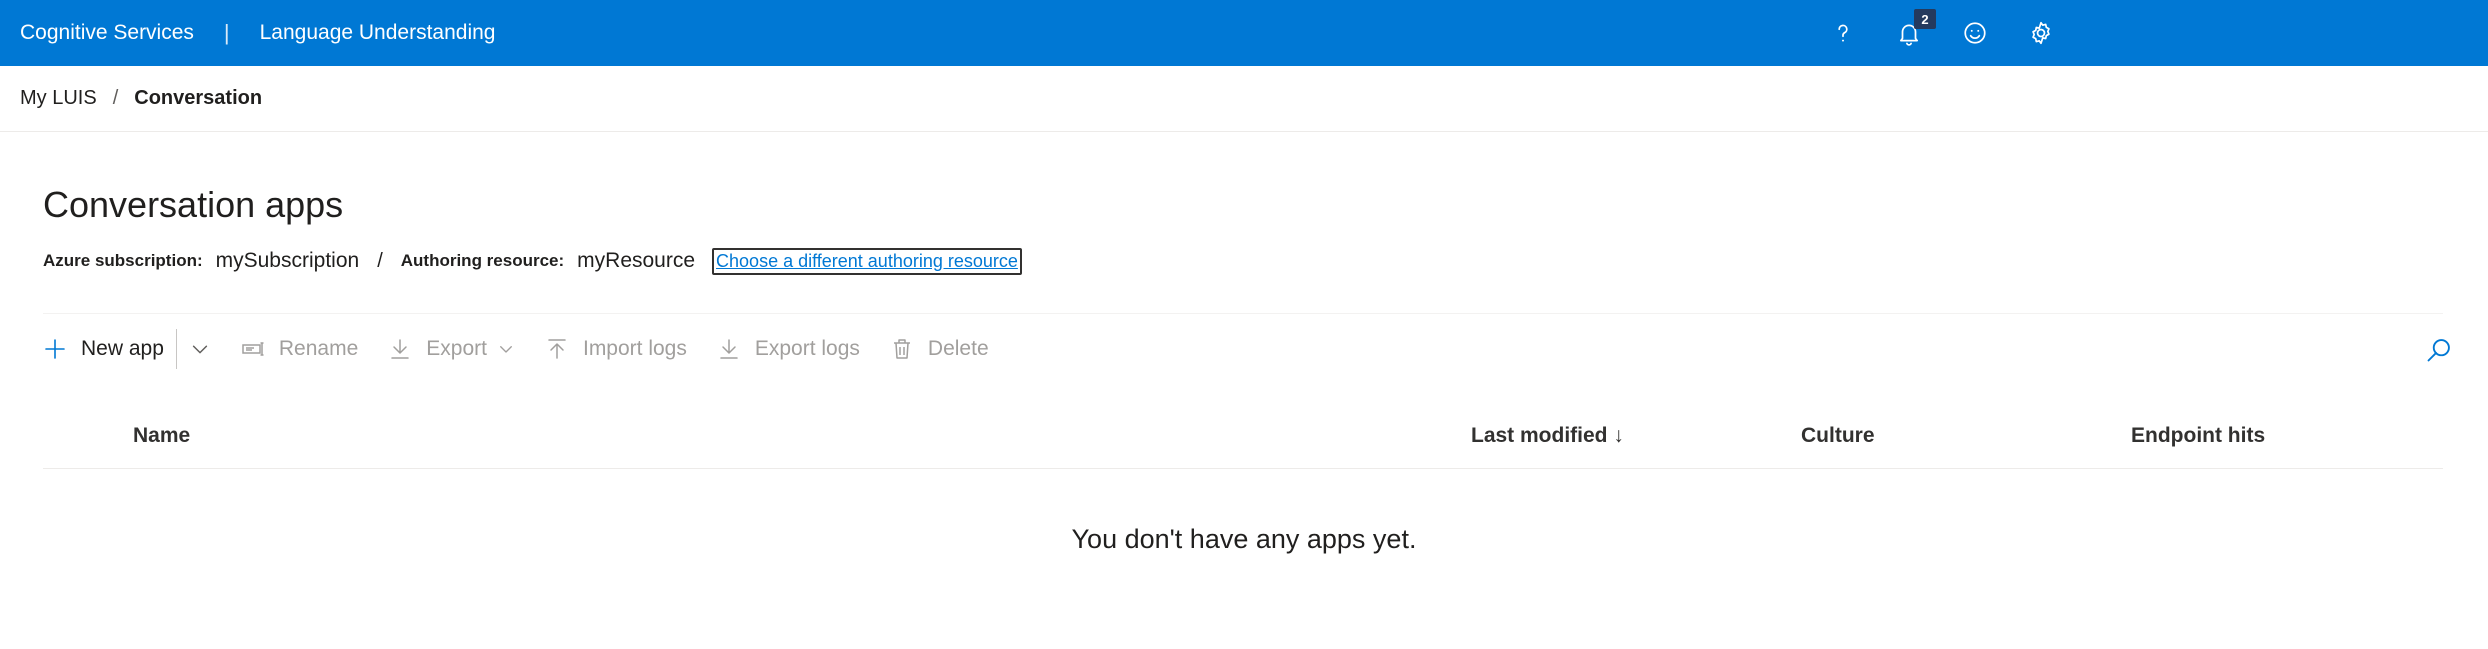 This screenshot has height=649, width=2488. I want to click on delete-button: Delete, so click(939, 349).